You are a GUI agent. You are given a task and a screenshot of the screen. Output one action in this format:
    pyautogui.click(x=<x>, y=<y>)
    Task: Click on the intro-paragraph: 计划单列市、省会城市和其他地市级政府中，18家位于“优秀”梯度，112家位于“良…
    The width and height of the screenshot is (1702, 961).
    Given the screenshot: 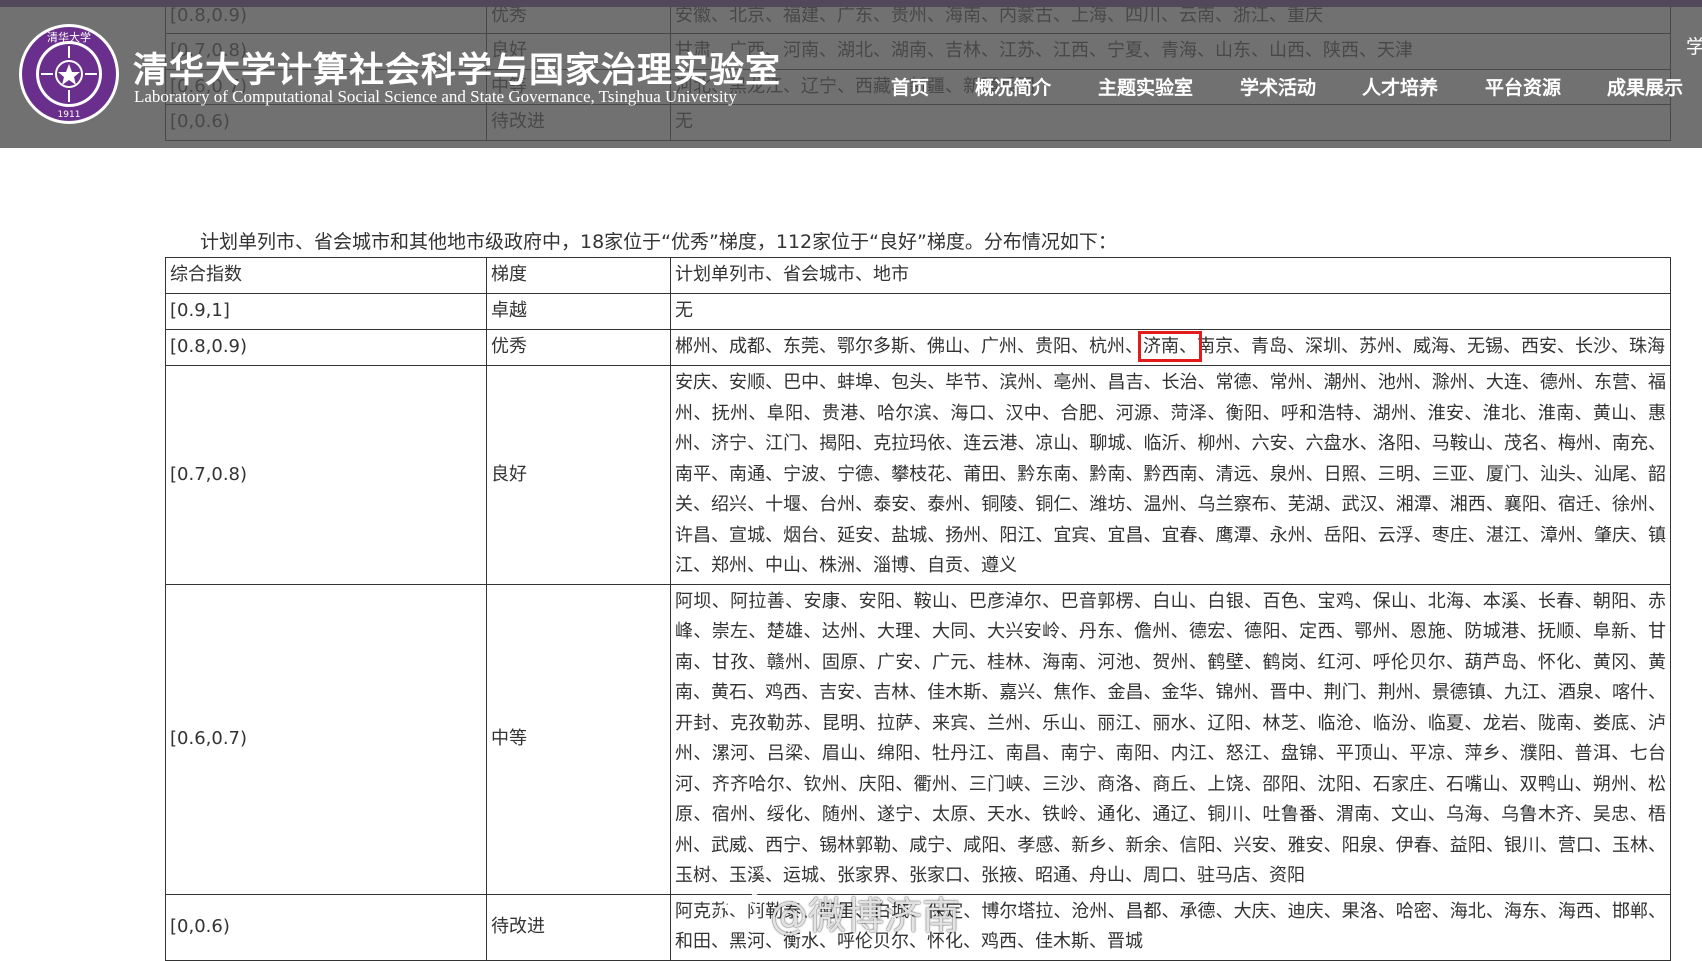 What is the action you would take?
    pyautogui.click(x=658, y=242)
    